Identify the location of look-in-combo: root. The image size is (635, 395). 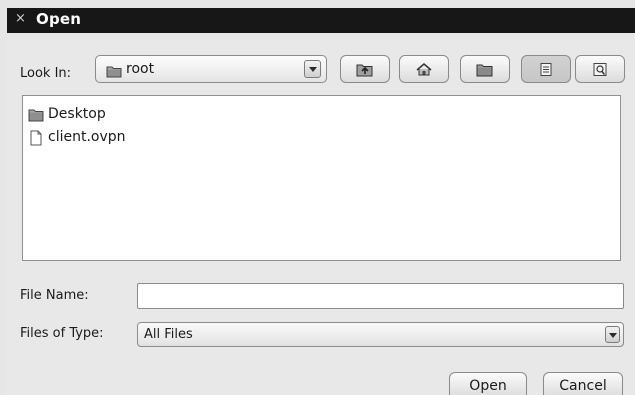
(211, 69).